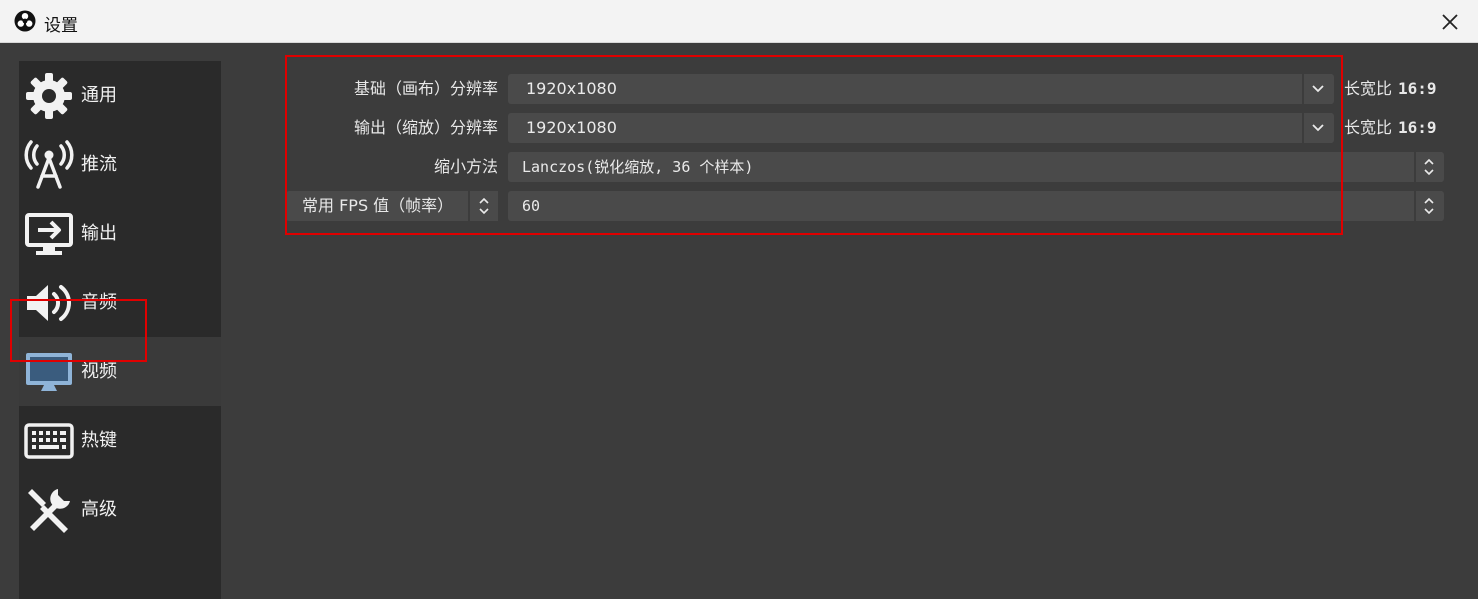 This screenshot has height=599, width=1478. What do you see at coordinates (99, 95) in the screenshot?
I see `sidebar-item-label: 通用` at bounding box center [99, 95].